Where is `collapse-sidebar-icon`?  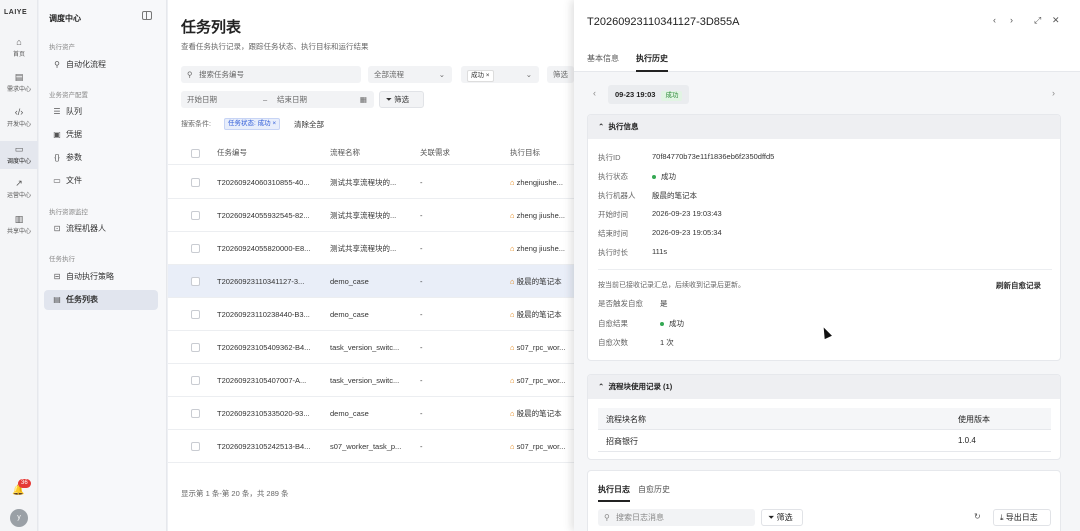 collapse-sidebar-icon is located at coordinates (147, 15).